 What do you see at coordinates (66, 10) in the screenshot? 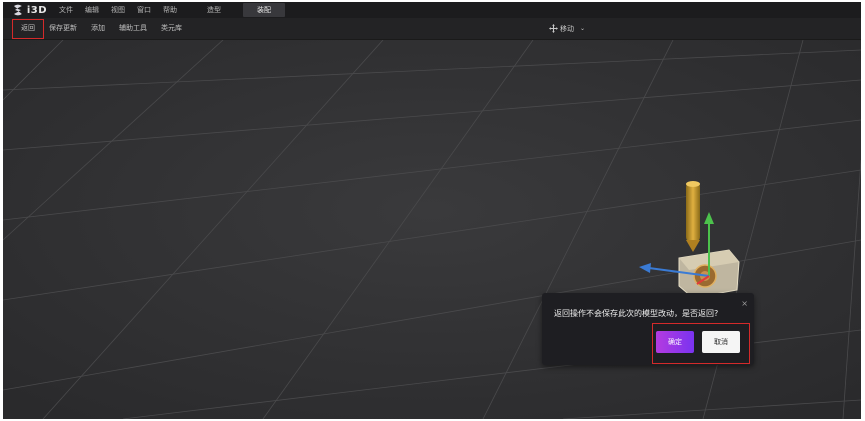
I see `menu-file: 文件` at bounding box center [66, 10].